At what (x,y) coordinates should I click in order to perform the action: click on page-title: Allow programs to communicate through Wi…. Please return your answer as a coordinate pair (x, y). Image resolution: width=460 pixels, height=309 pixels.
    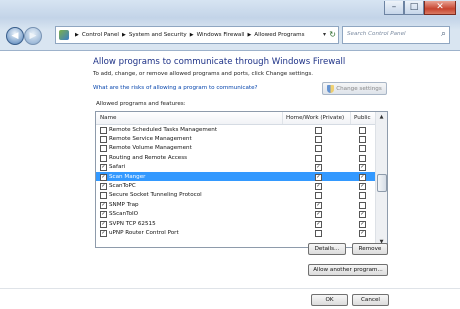
    Looking at the image, I should click on (219, 62).